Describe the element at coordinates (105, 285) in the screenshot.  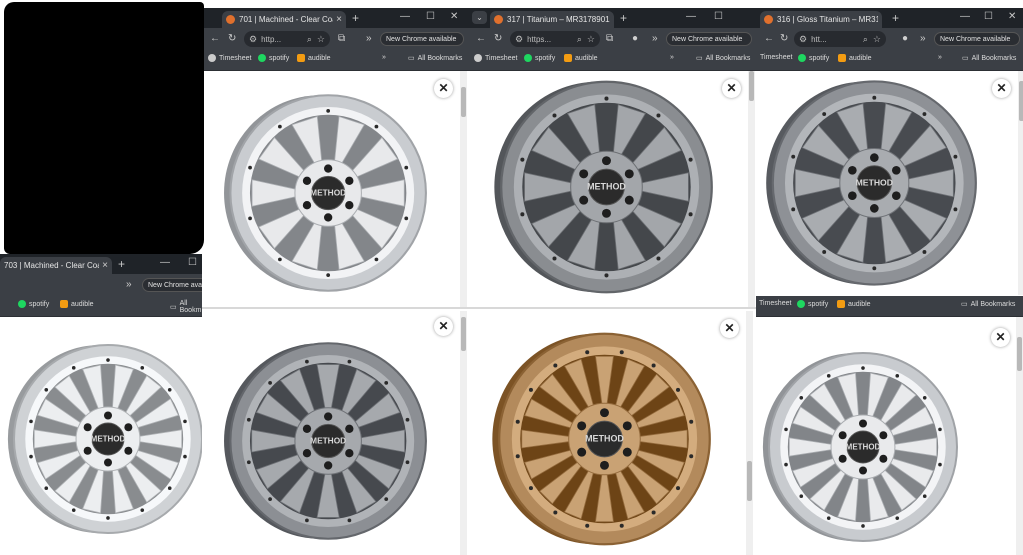
I see `toolbar: » New Chrome availa` at that location.